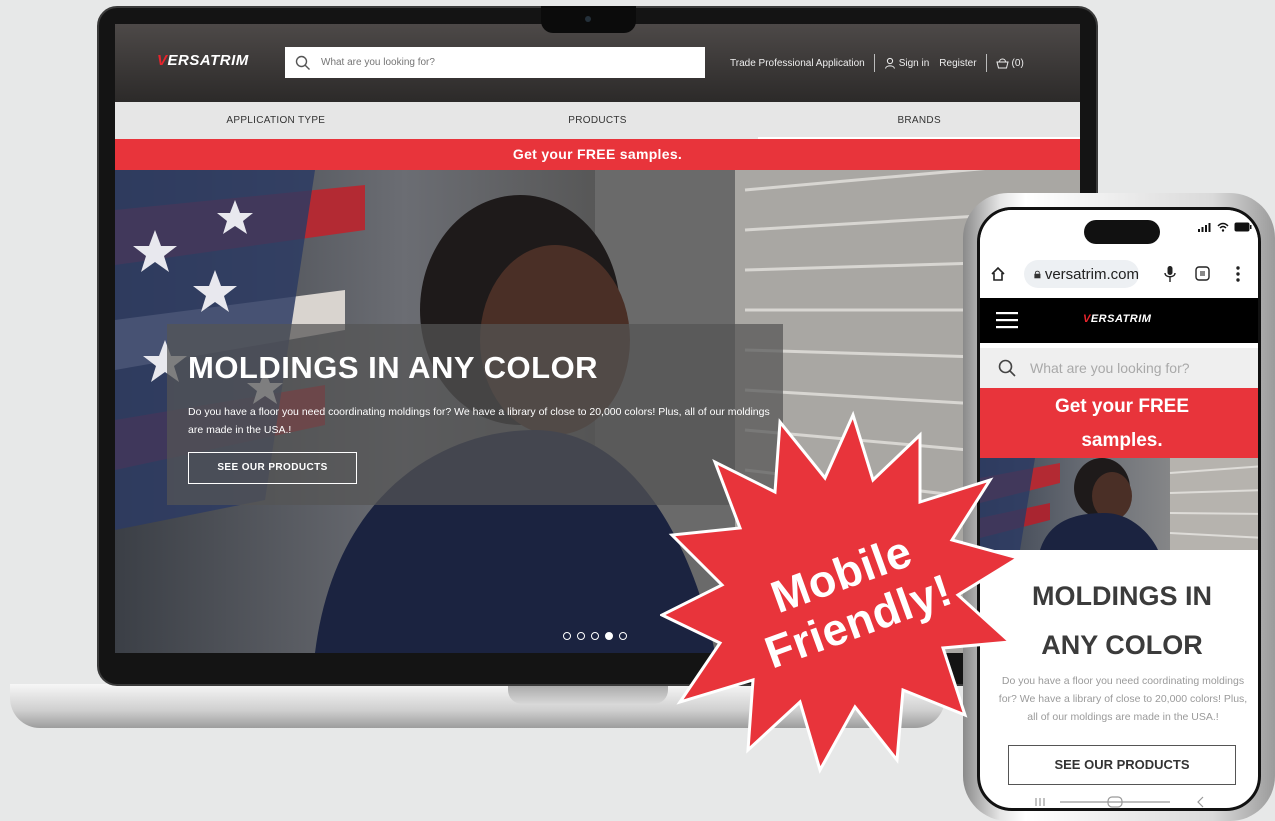  I want to click on address-bar: versatrim.com, so click(1081, 274).